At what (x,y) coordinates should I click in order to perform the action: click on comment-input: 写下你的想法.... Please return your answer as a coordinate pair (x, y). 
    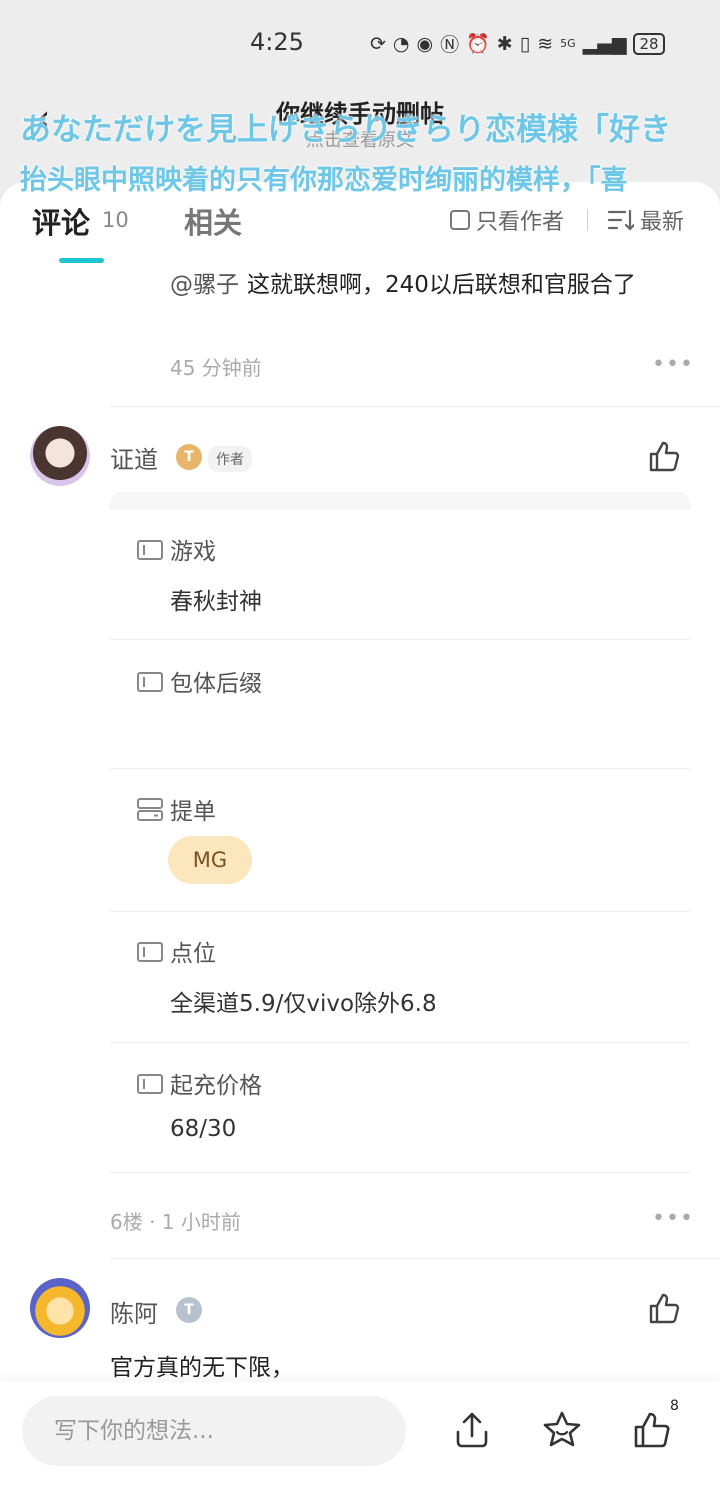
    Looking at the image, I should click on (214, 1431).